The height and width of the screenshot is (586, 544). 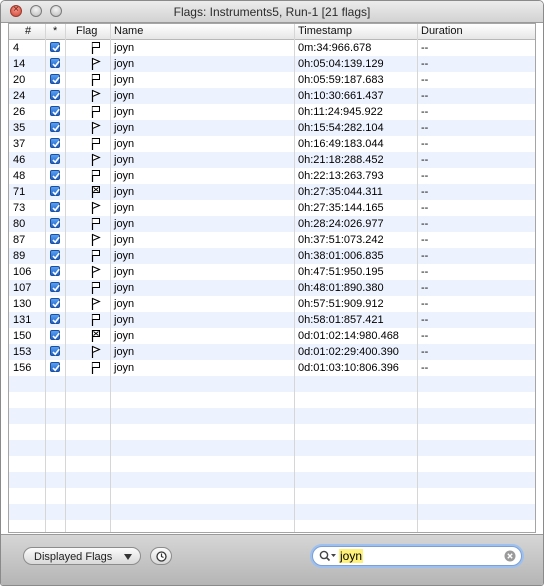 I want to click on table-row: 130 joyn 0h:57:51:909.912 --, so click(x=272, y=304).